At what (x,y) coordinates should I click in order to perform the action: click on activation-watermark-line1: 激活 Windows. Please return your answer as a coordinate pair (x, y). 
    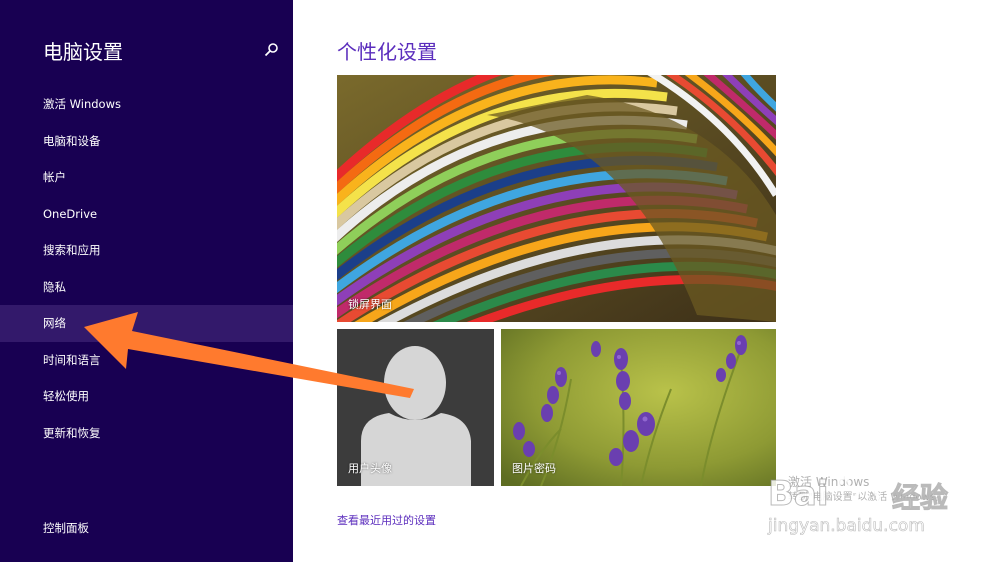
    Looking at the image, I should click on (829, 482).